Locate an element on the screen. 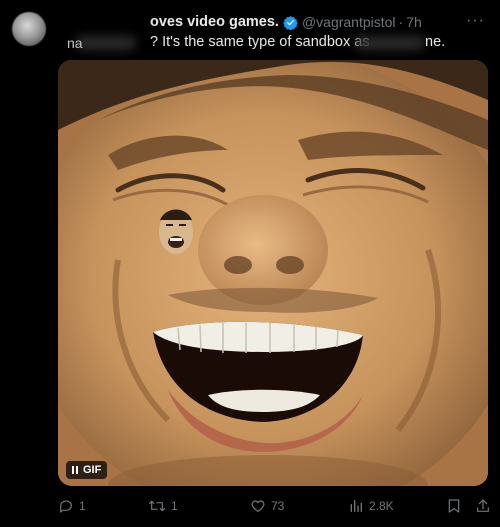 The height and width of the screenshot is (527, 500). post-header: oves video games. @vagrantpistol · 7h is located at coordinates (286, 22).